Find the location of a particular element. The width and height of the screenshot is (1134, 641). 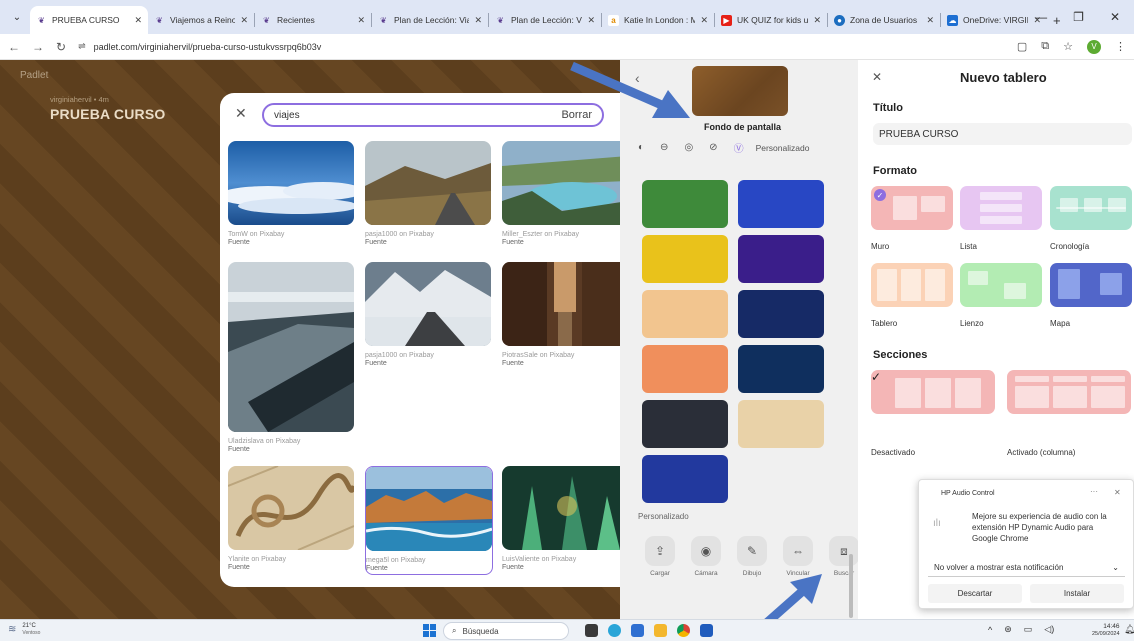

tab-katie-london: a Katie In London : Mo ✕ is located at coordinates (658, 20).